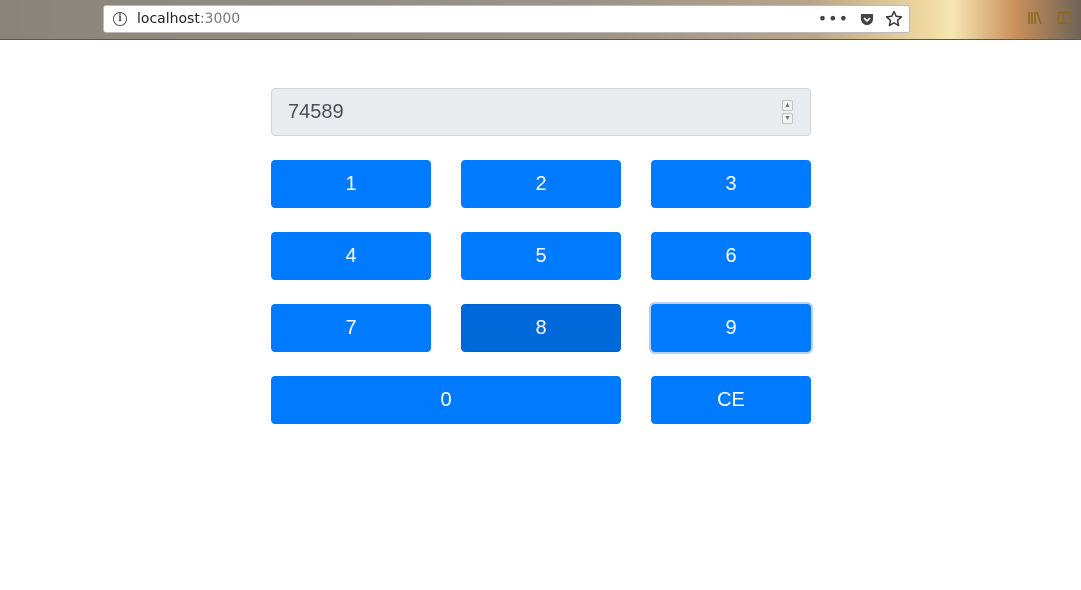 The height and width of the screenshot is (590, 1081). I want to click on browser-toolbar: i localhost:3000 •••, so click(540, 20).